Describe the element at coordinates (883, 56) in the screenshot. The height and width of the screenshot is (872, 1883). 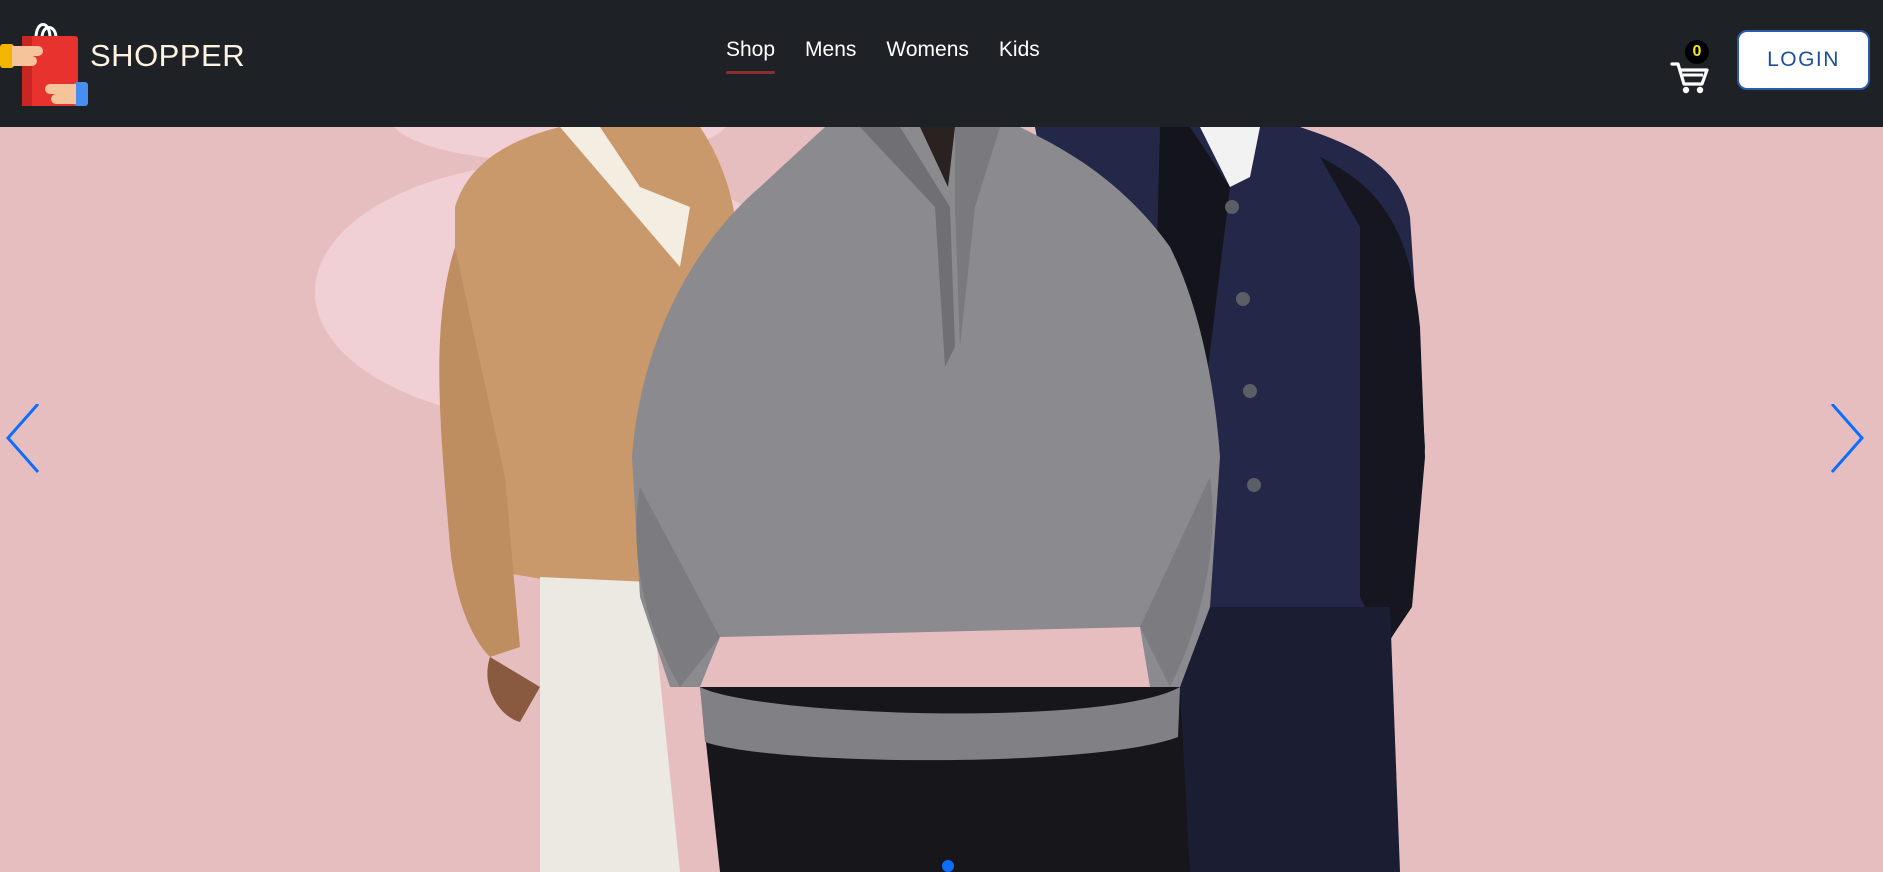
I see `main-nav: Shop Mens Womens Kids` at that location.